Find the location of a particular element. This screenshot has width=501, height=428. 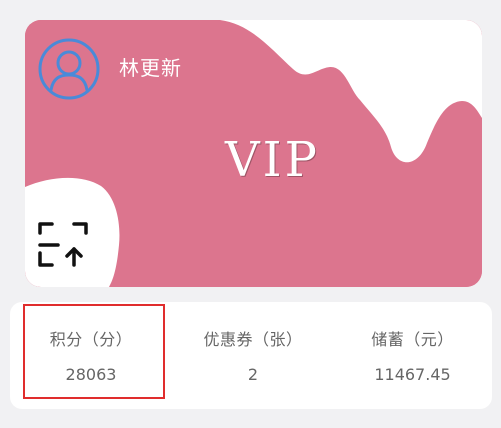

points-label: 积分（分） is located at coordinates (91, 339).